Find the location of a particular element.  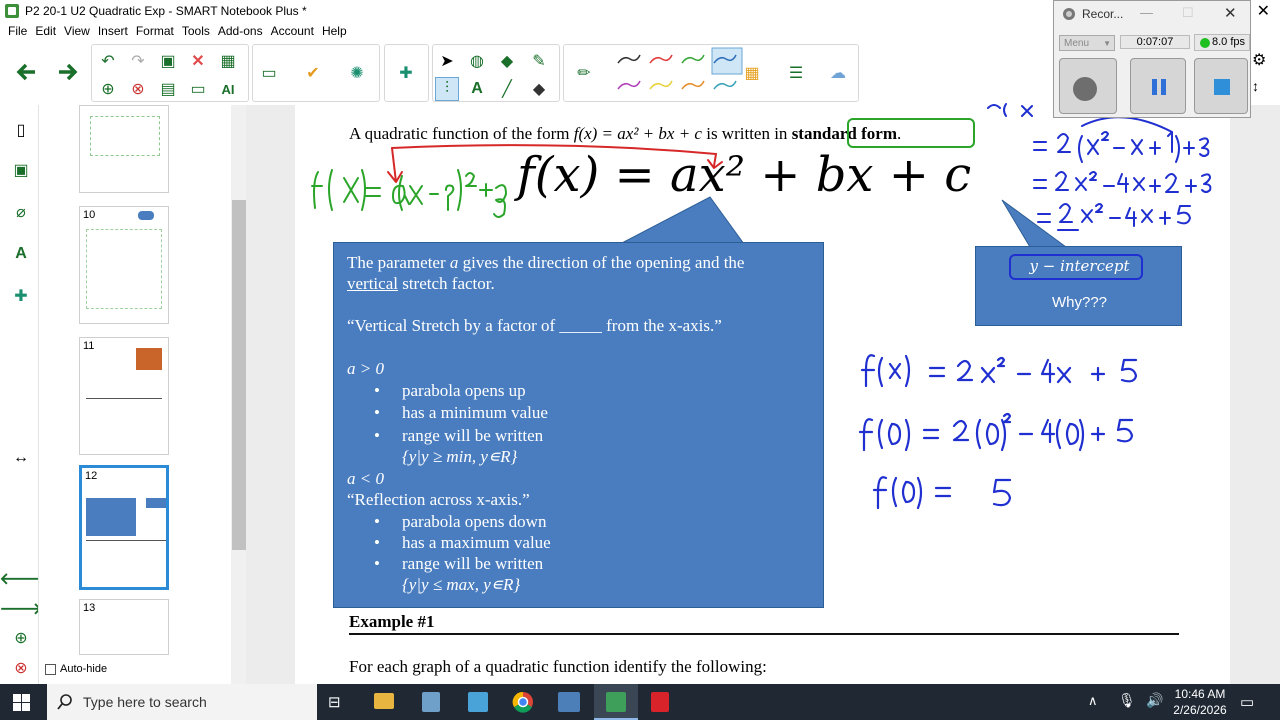

blue-completing-work-ink is located at coordinates (1099, 167).